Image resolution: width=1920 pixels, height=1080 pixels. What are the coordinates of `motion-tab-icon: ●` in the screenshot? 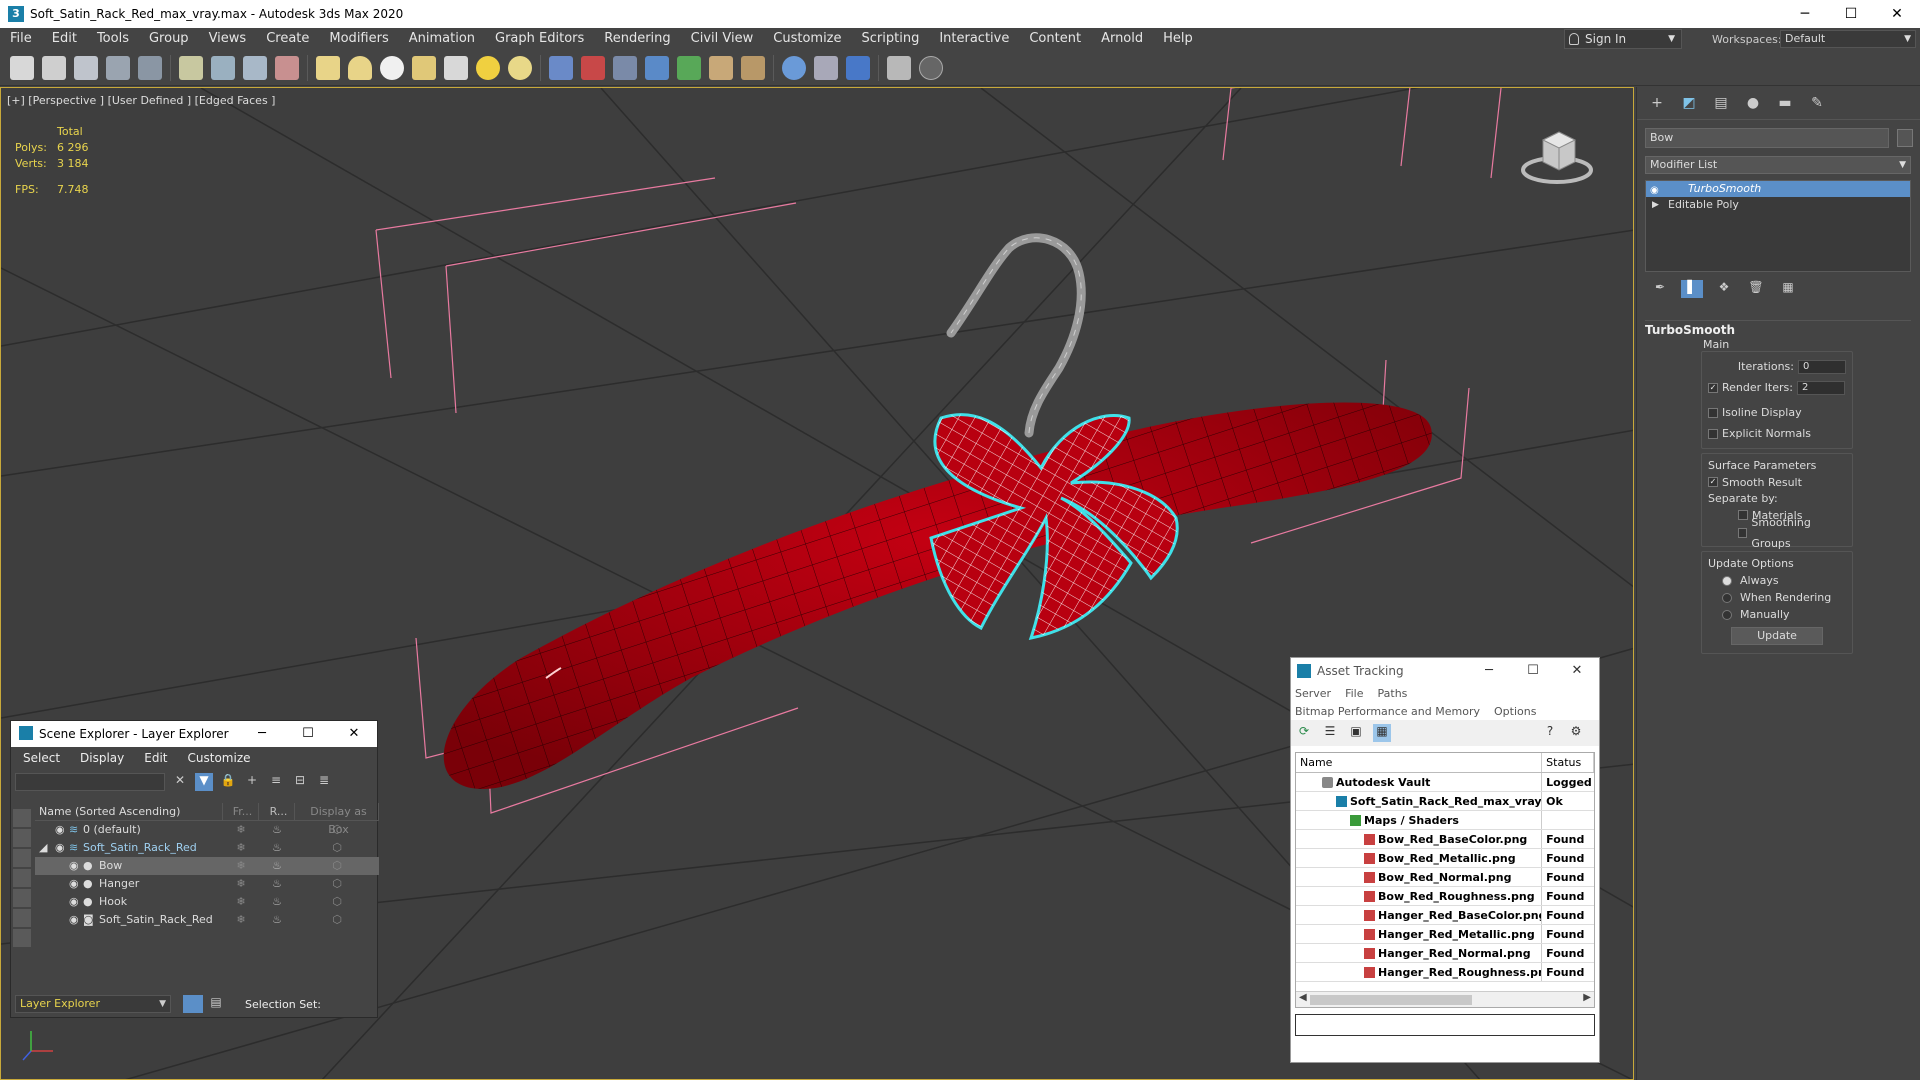 It's located at (1753, 105).